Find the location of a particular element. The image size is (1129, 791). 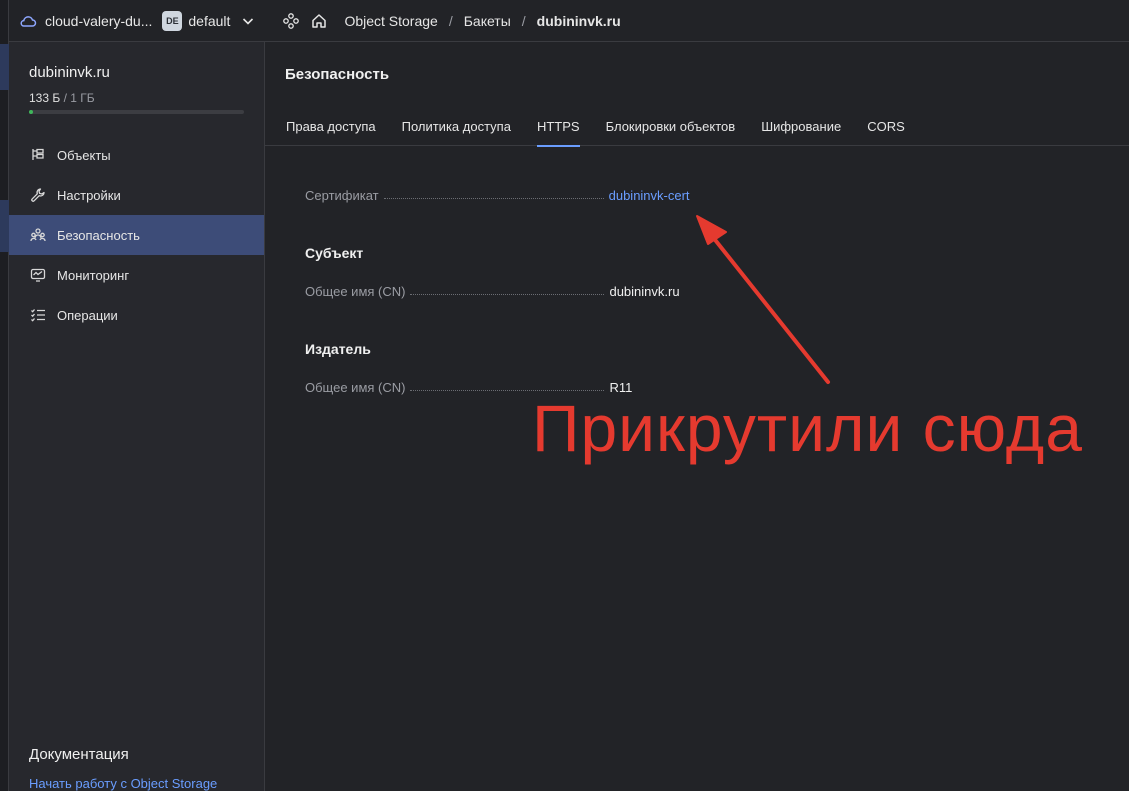

sidebar-item-label: Безопасность is located at coordinates (98, 235).